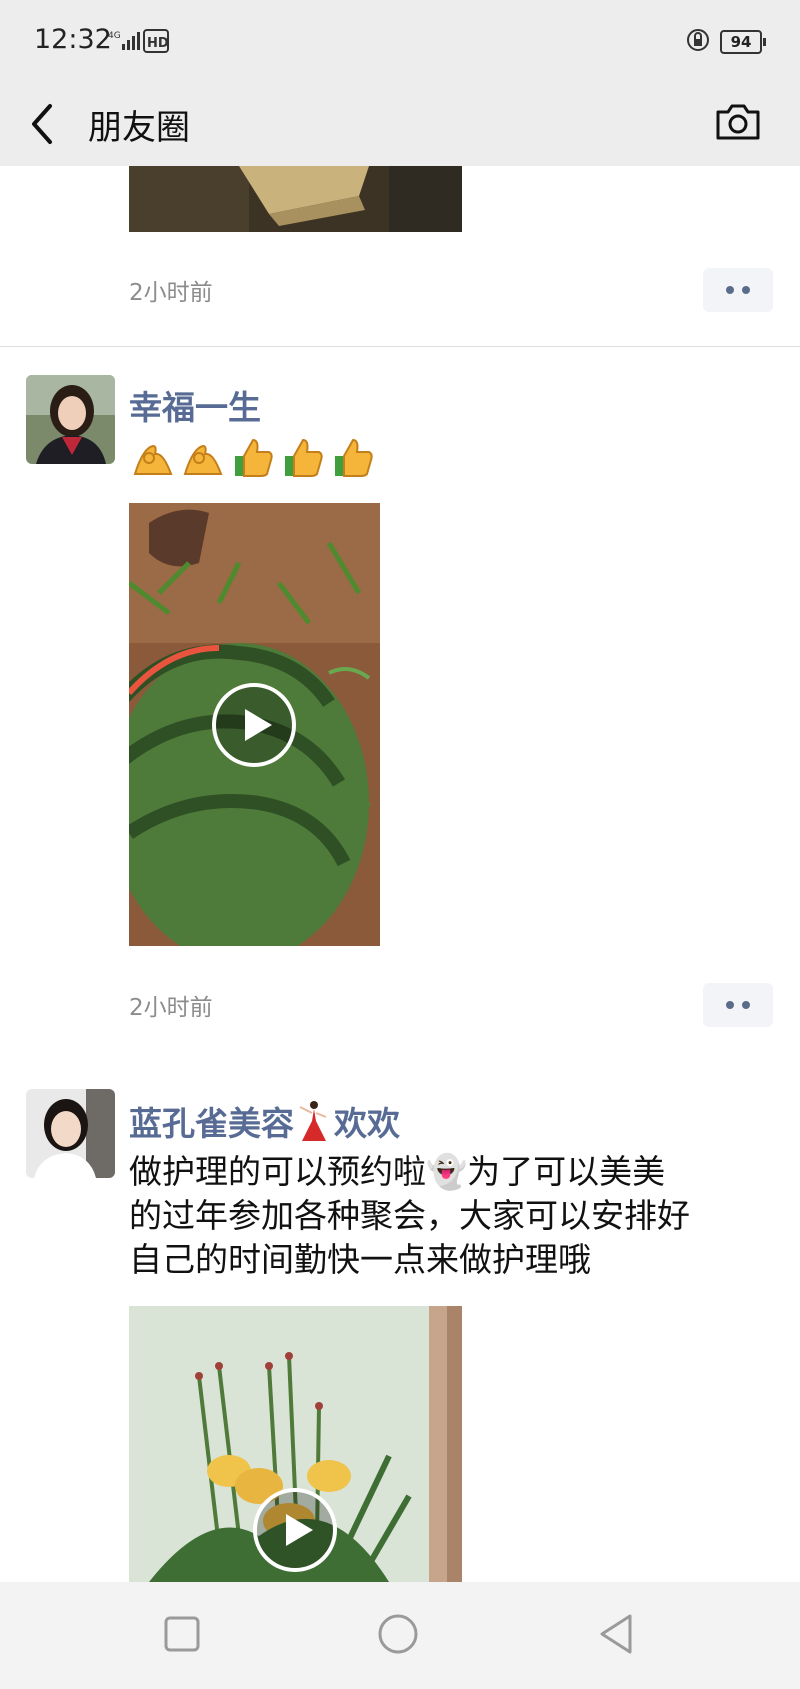 The height and width of the screenshot is (1689, 800). I want to click on recents-square-icon, so click(182, 1634).